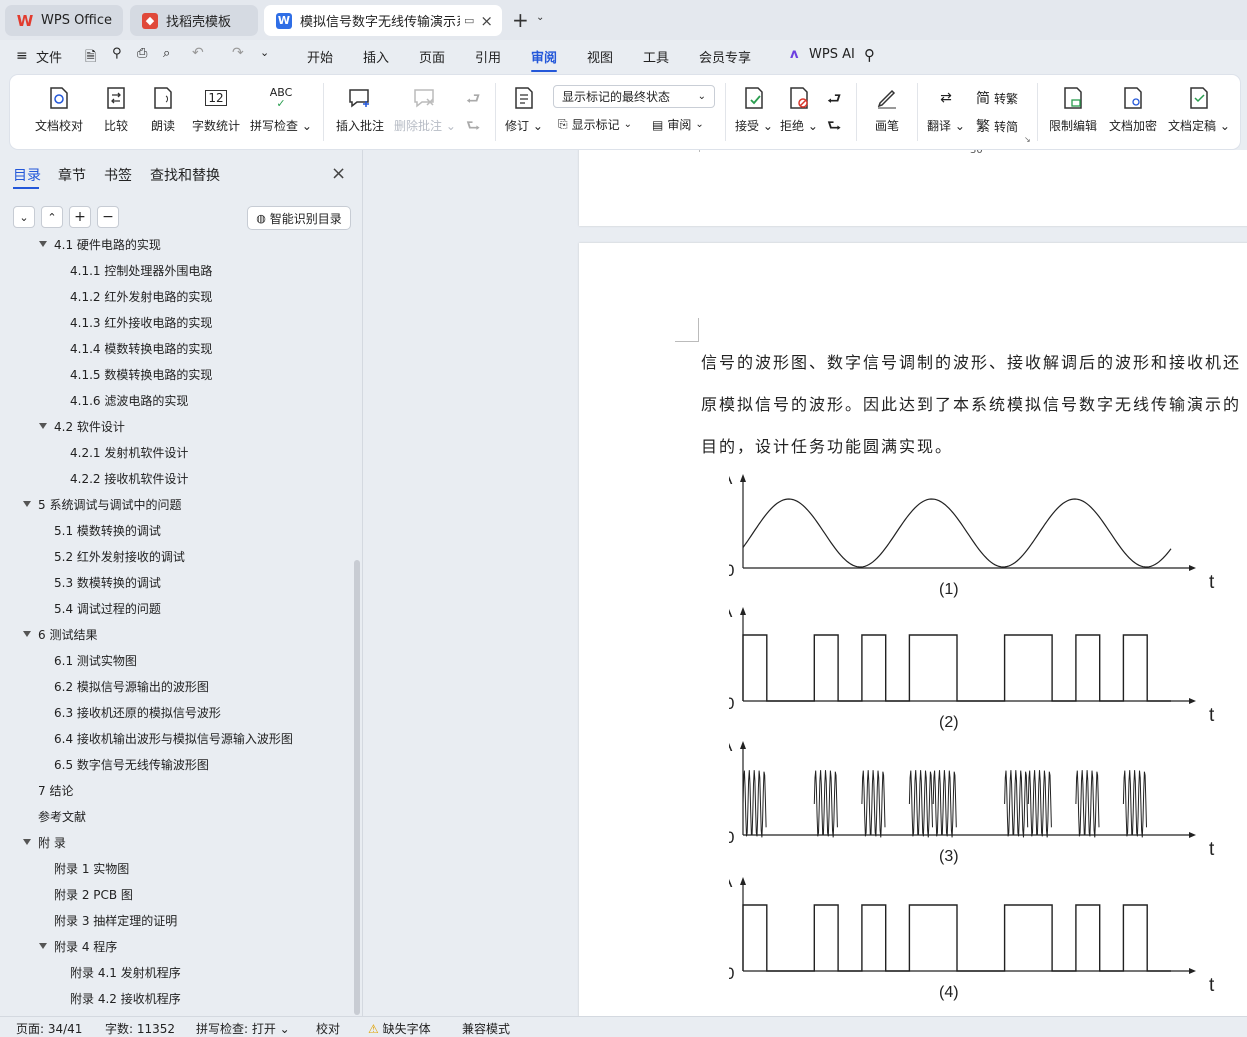 The image size is (1247, 1037). I want to click on toc-item: 7 结论, so click(55, 790).